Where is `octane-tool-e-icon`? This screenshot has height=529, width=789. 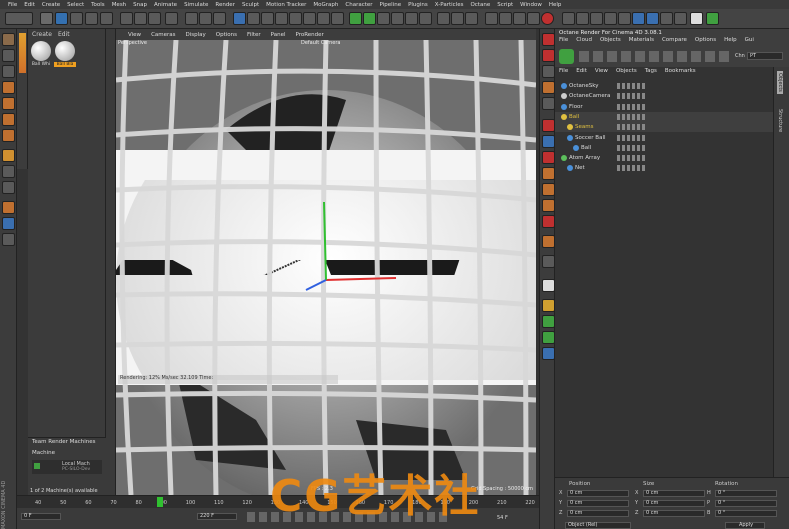
octane-tool-e-icon is located at coordinates (548, 189).